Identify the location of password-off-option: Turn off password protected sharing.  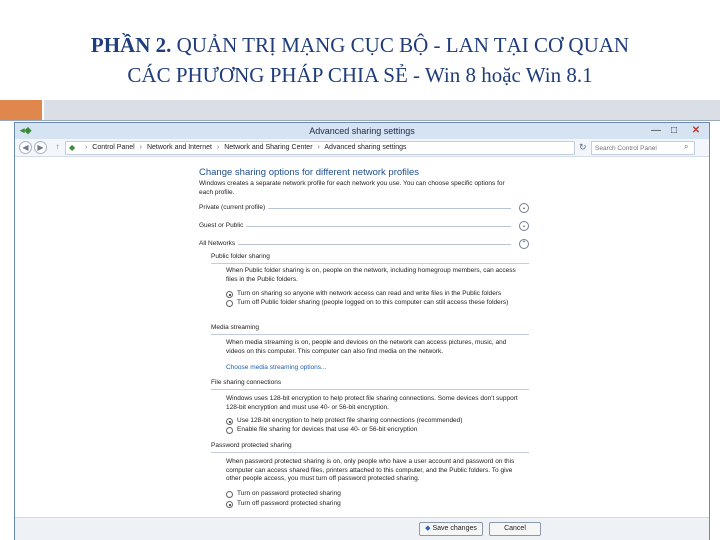
(377, 505).